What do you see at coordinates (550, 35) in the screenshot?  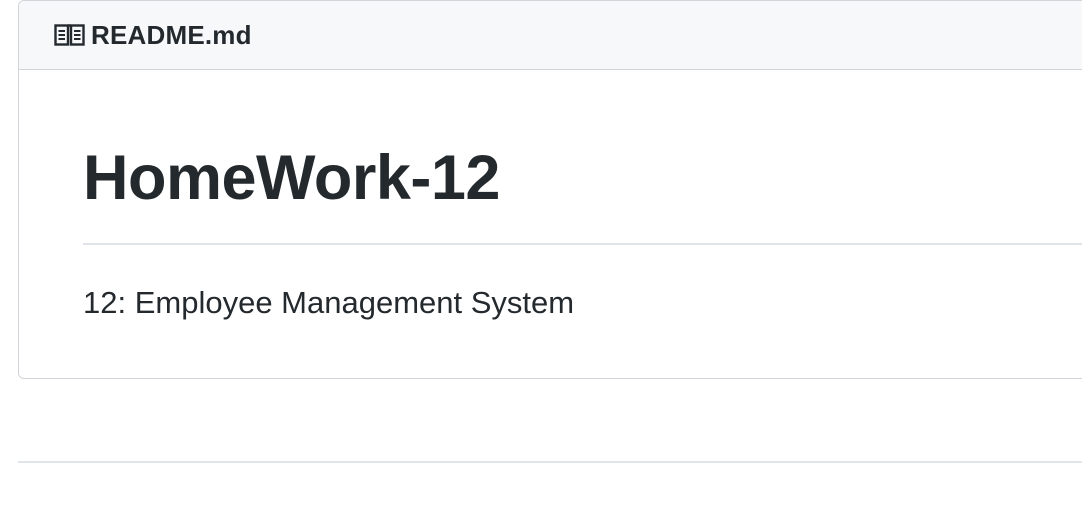 I see `readme-header: README.md` at bounding box center [550, 35].